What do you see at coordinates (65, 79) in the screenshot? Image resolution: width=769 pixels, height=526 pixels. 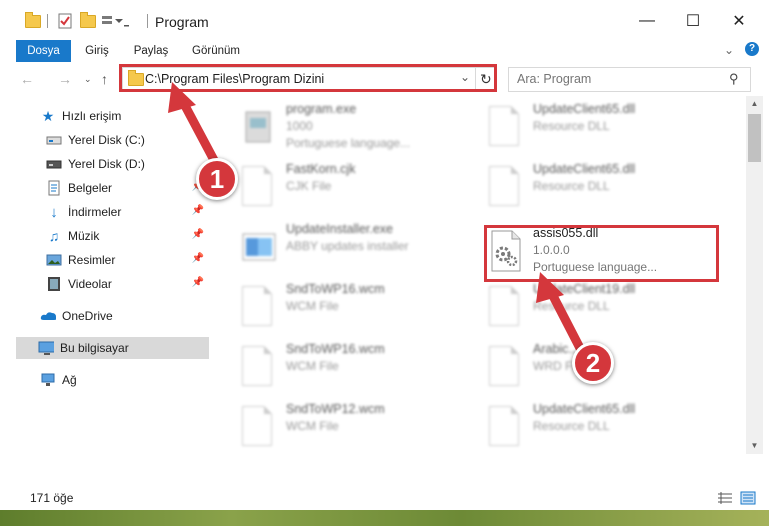 I see `forward-icon: →` at bounding box center [65, 79].